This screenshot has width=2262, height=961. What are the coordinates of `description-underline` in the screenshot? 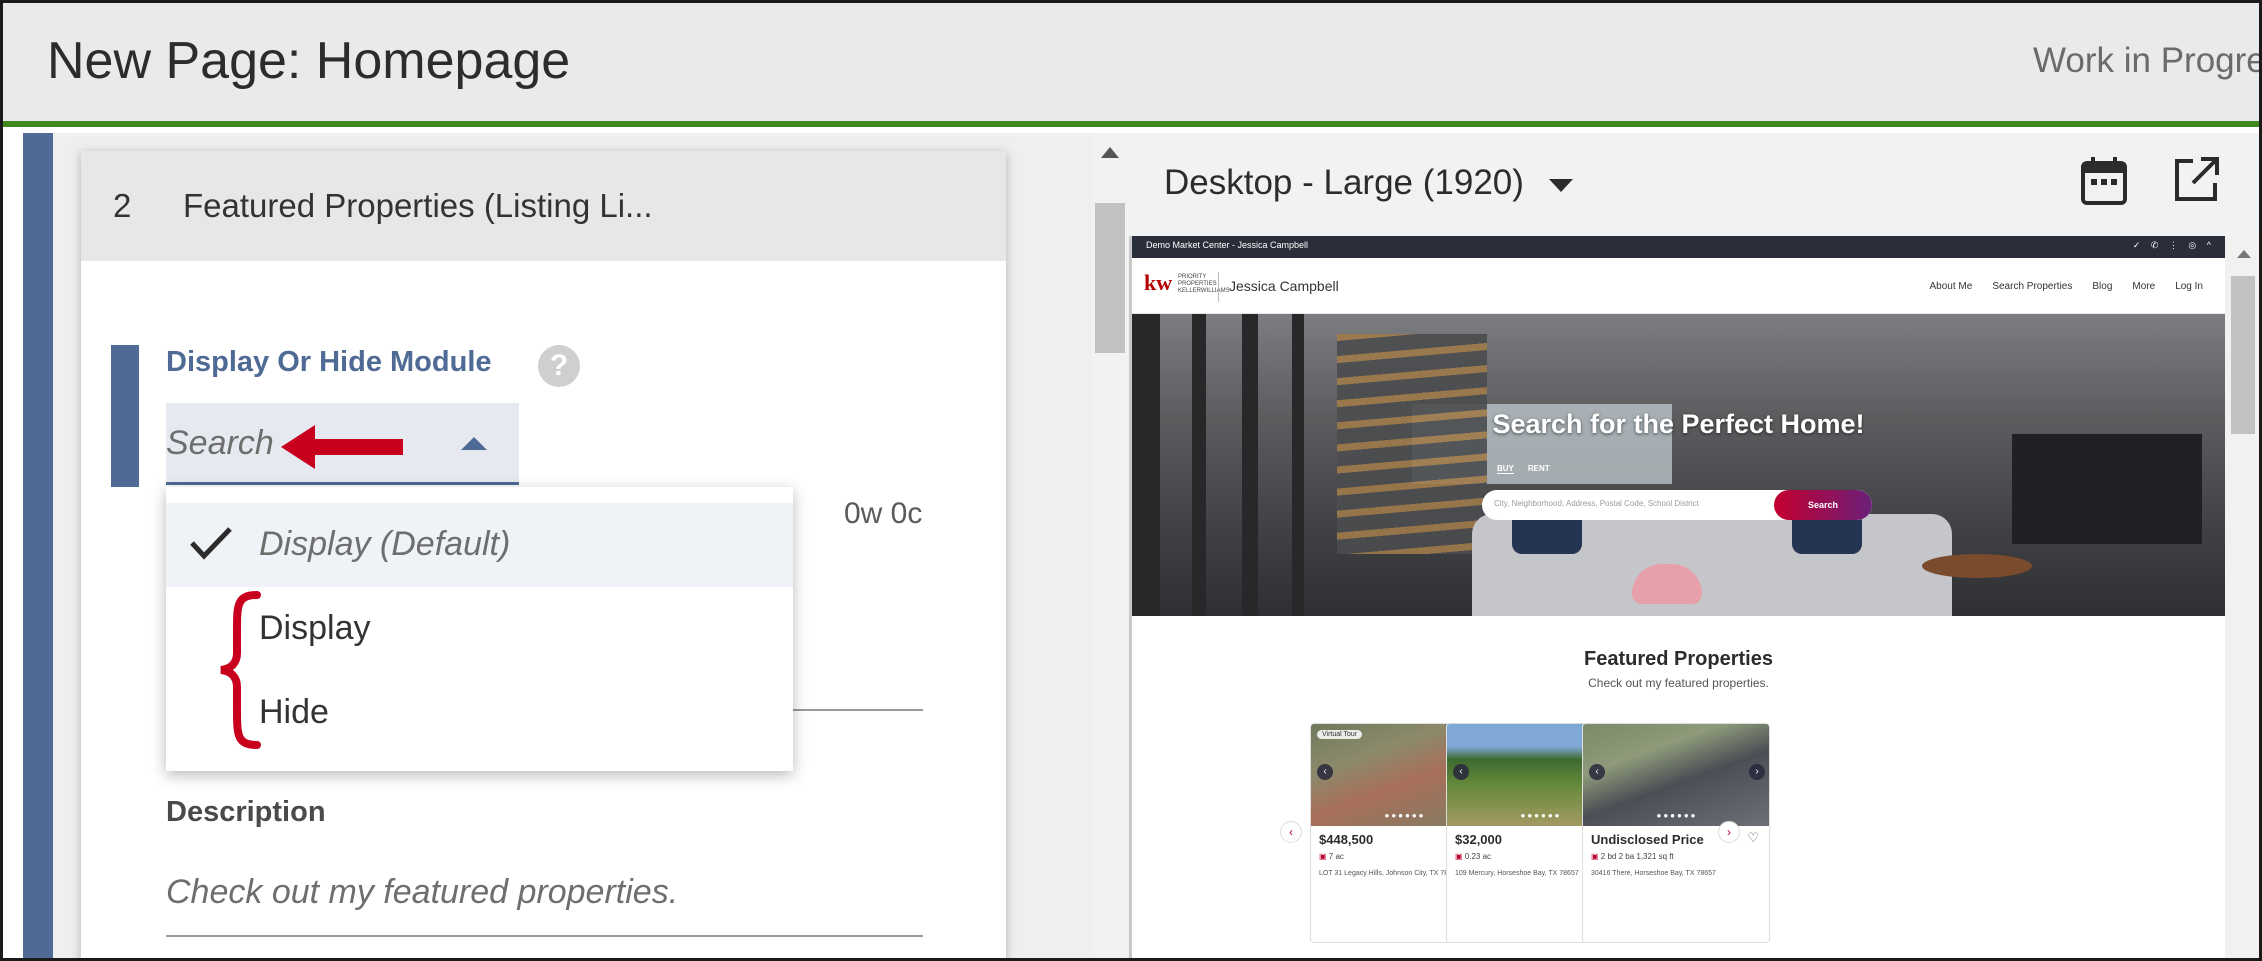 It's located at (544, 936).